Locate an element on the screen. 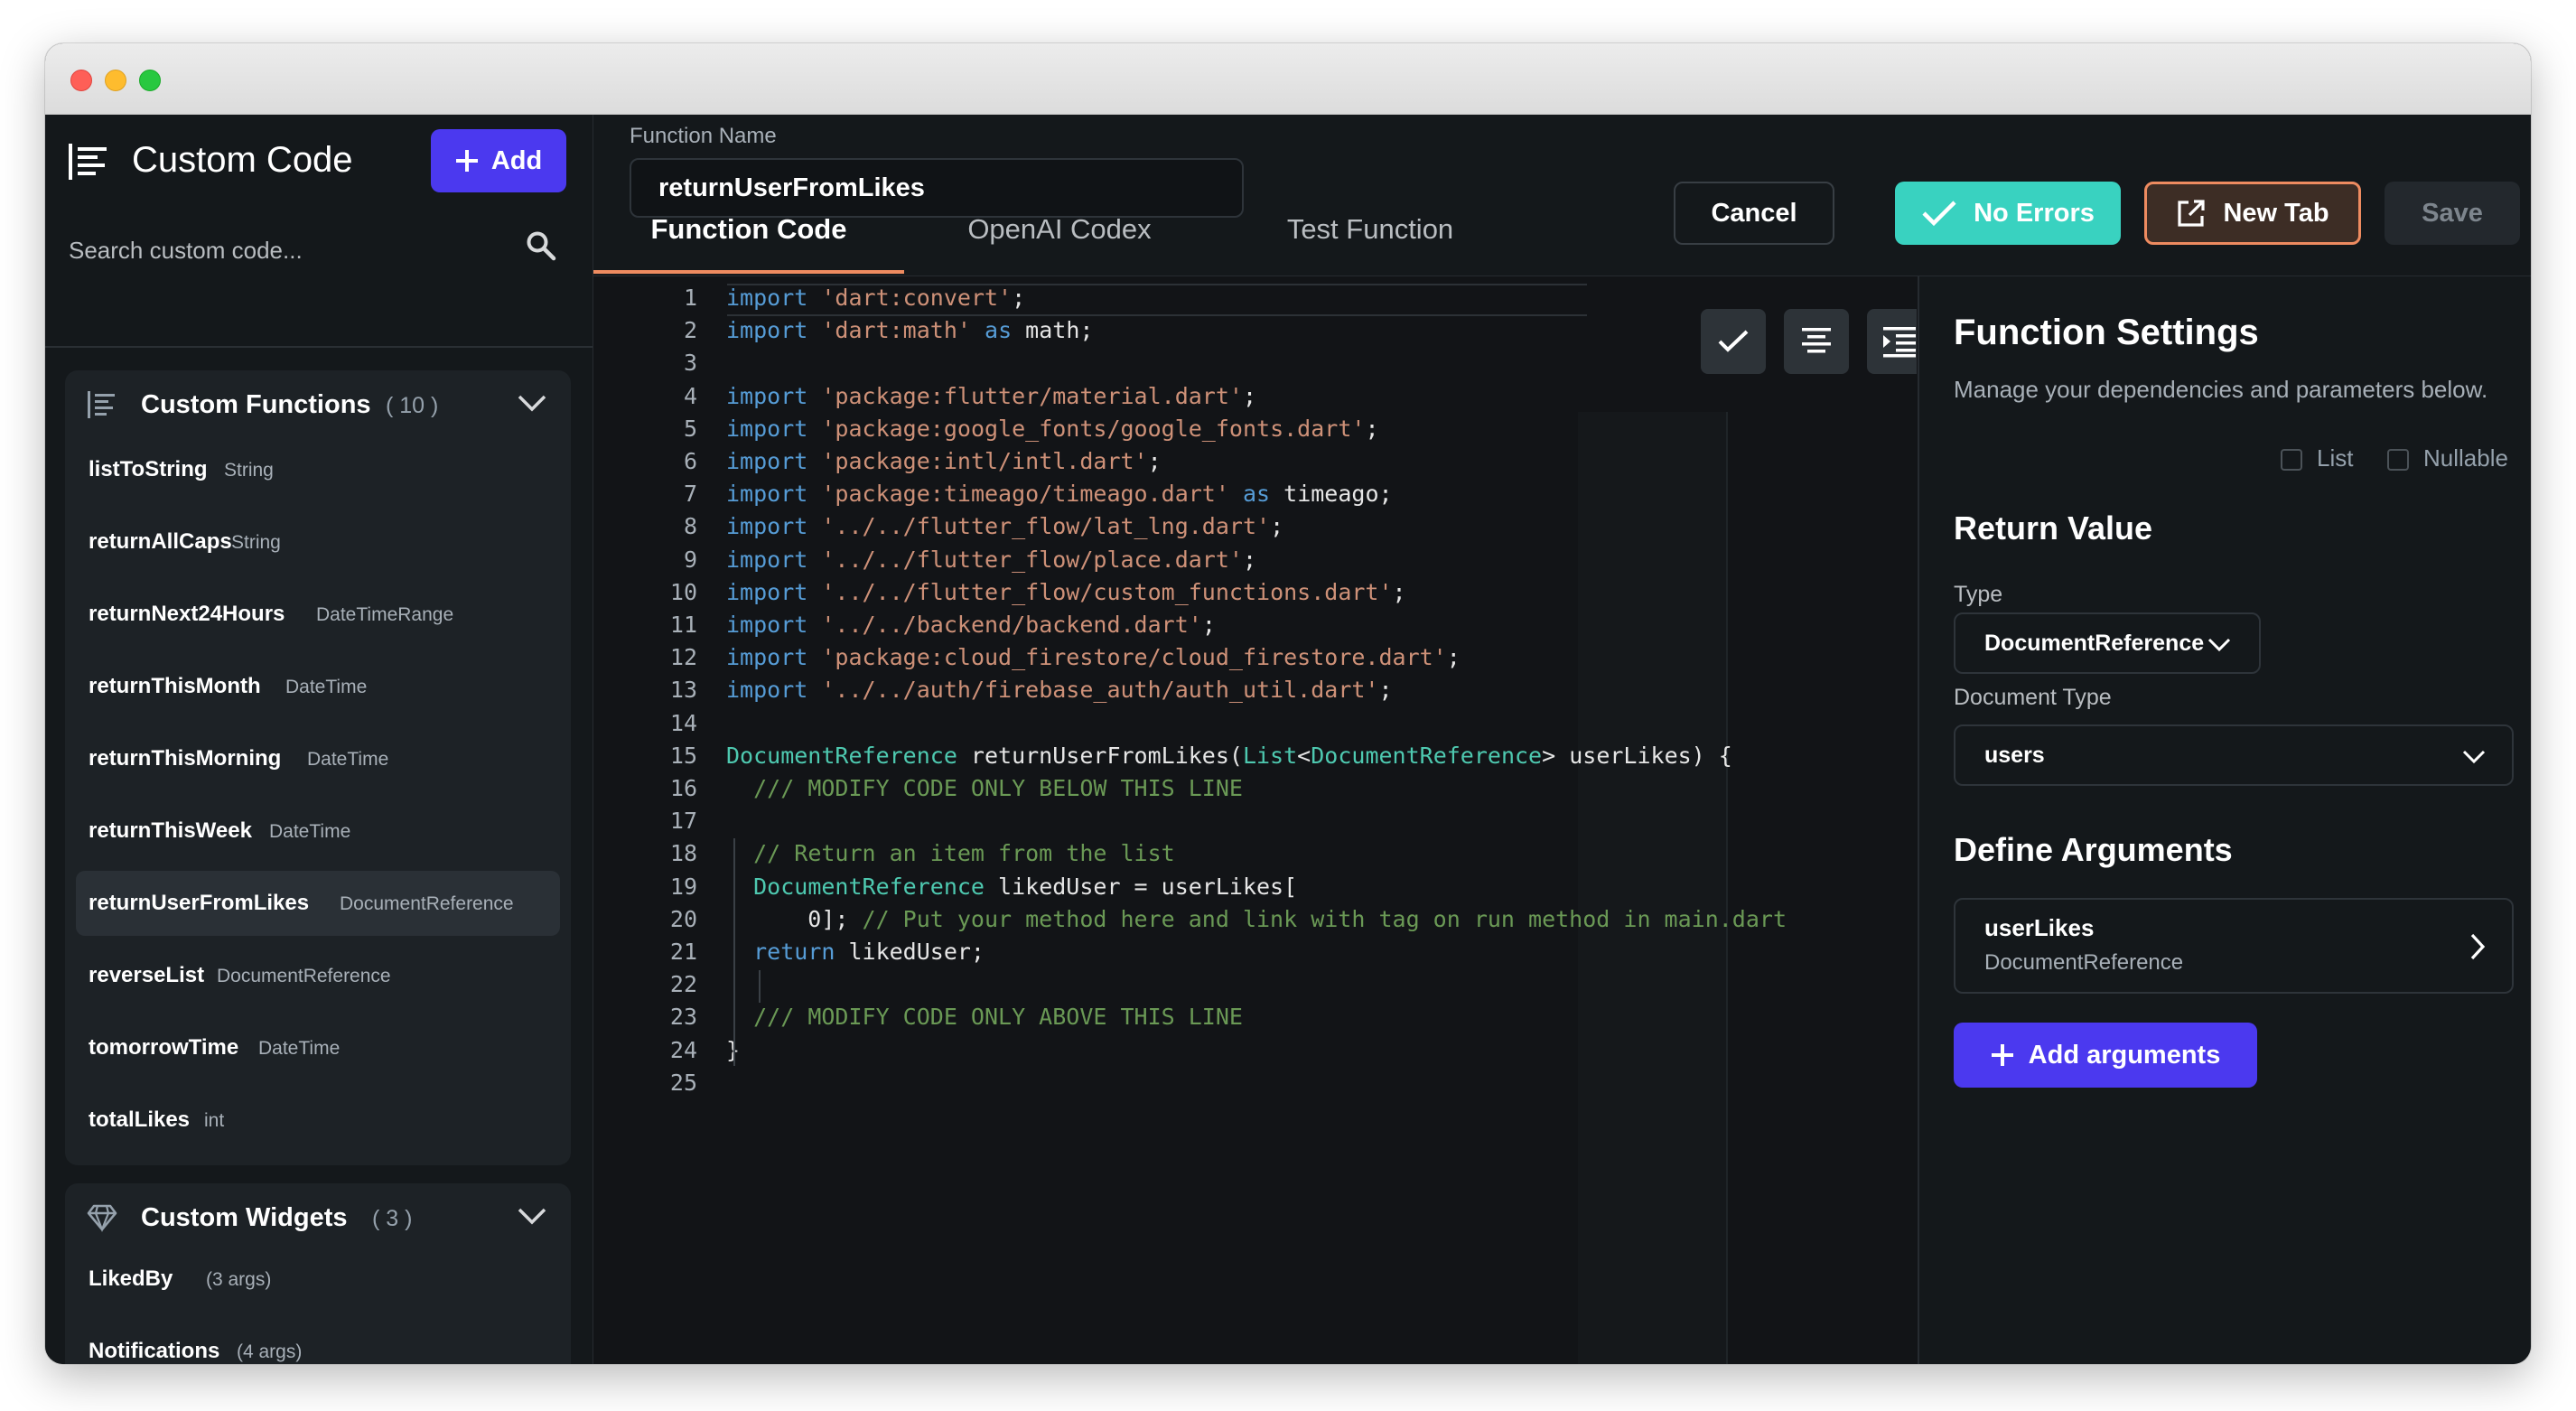 This screenshot has height=1411, width=2576. format-code-button is located at coordinates (1817, 341).